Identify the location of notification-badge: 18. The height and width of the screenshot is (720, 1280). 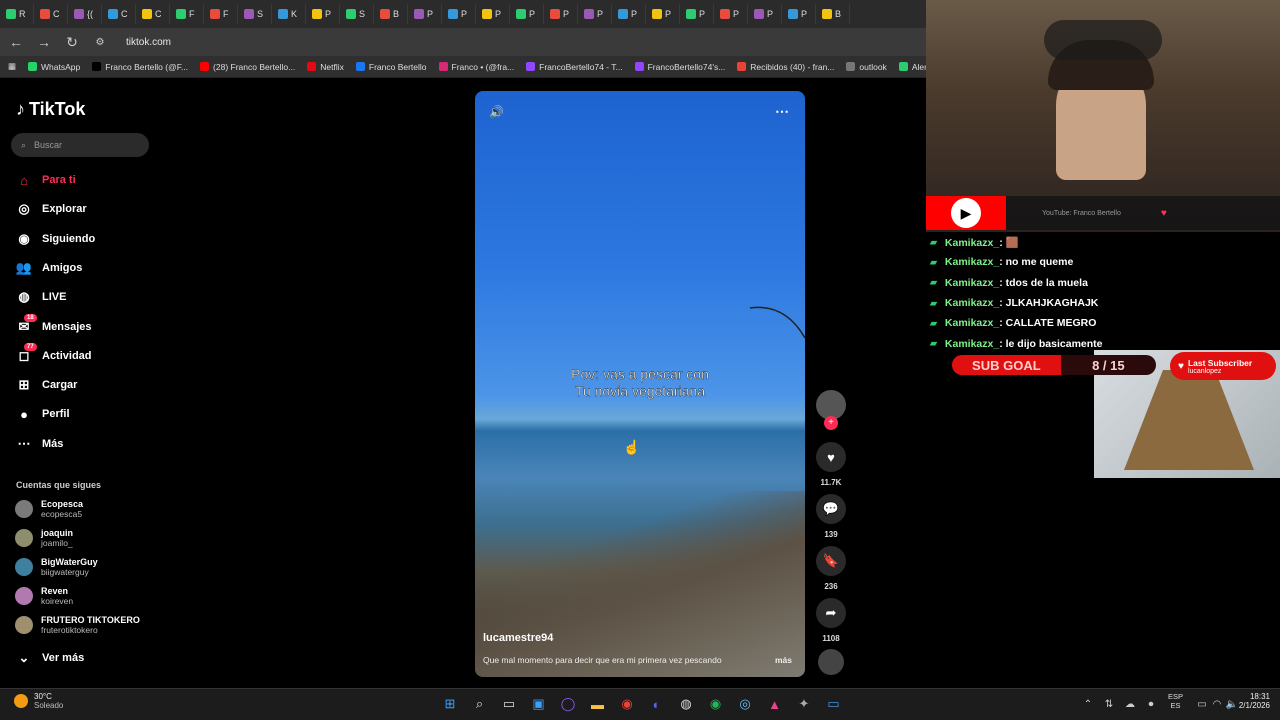
(30, 317).